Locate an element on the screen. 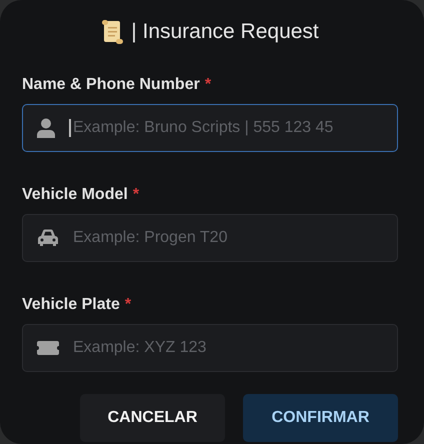  confirm-button: CONFIRMAR is located at coordinates (320, 418).